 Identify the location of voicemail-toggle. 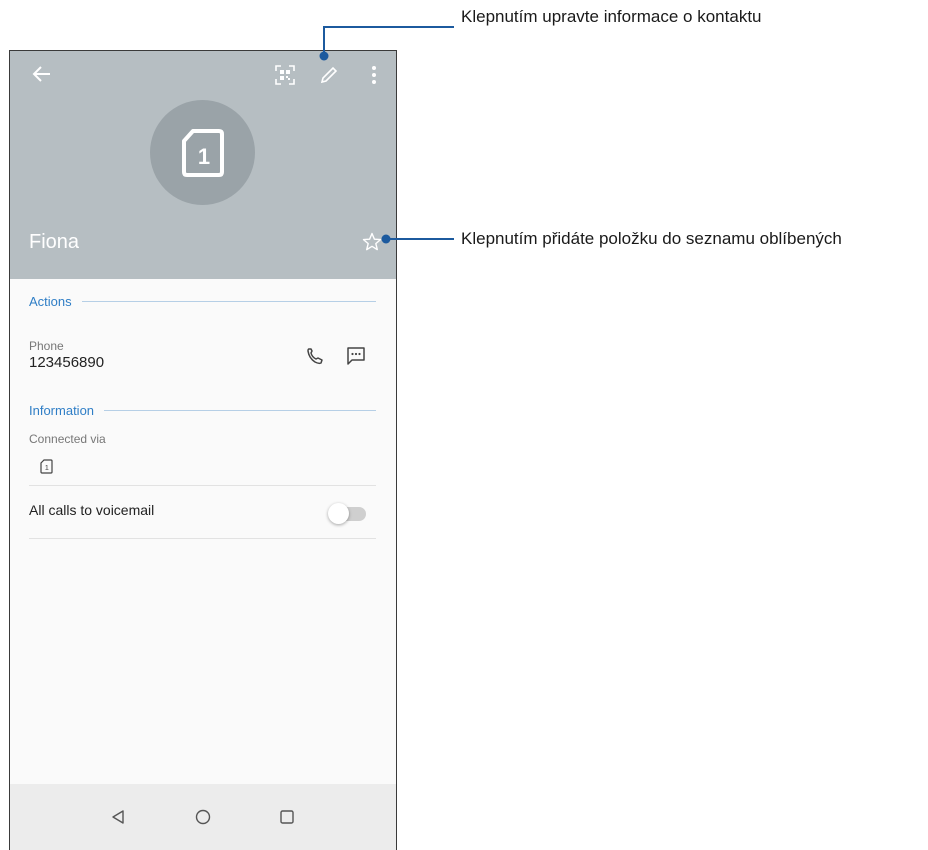
(347, 514).